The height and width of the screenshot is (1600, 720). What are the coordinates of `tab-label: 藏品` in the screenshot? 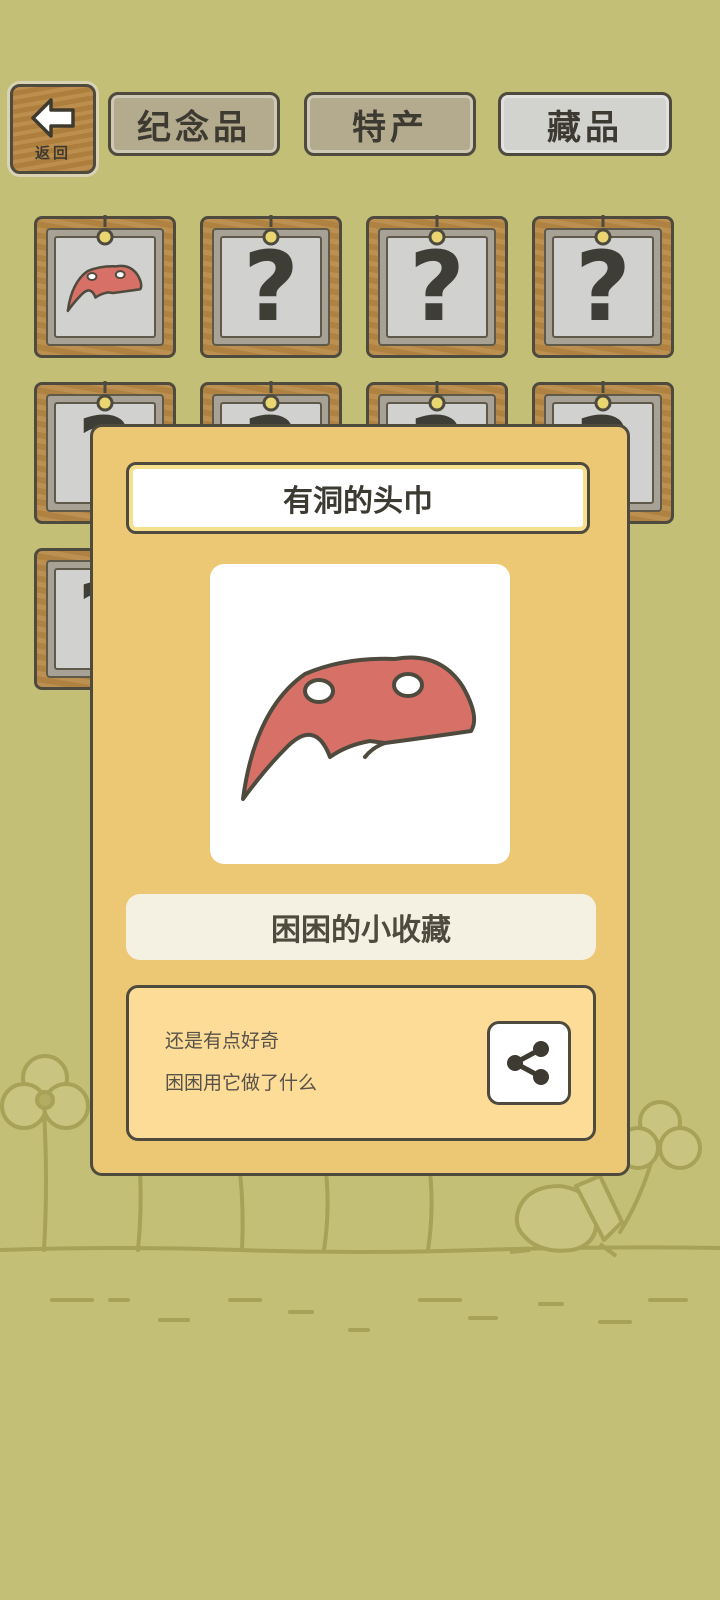 It's located at (585, 127).